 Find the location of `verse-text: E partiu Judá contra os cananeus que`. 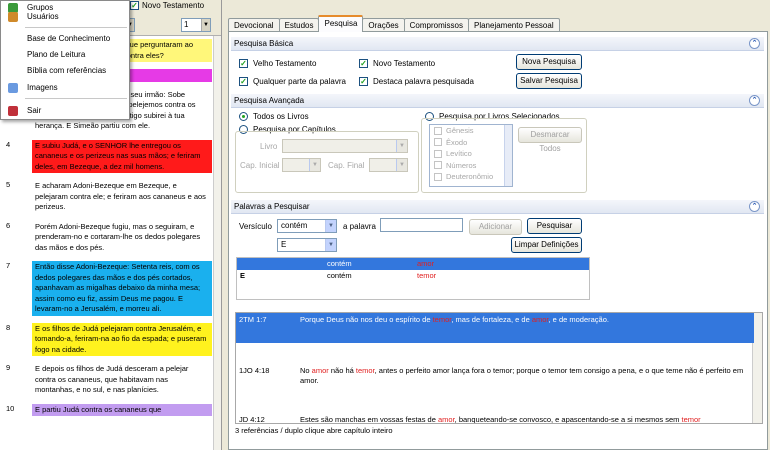

verse-text: E partiu Judá contra os cananeus que is located at coordinates (122, 409).